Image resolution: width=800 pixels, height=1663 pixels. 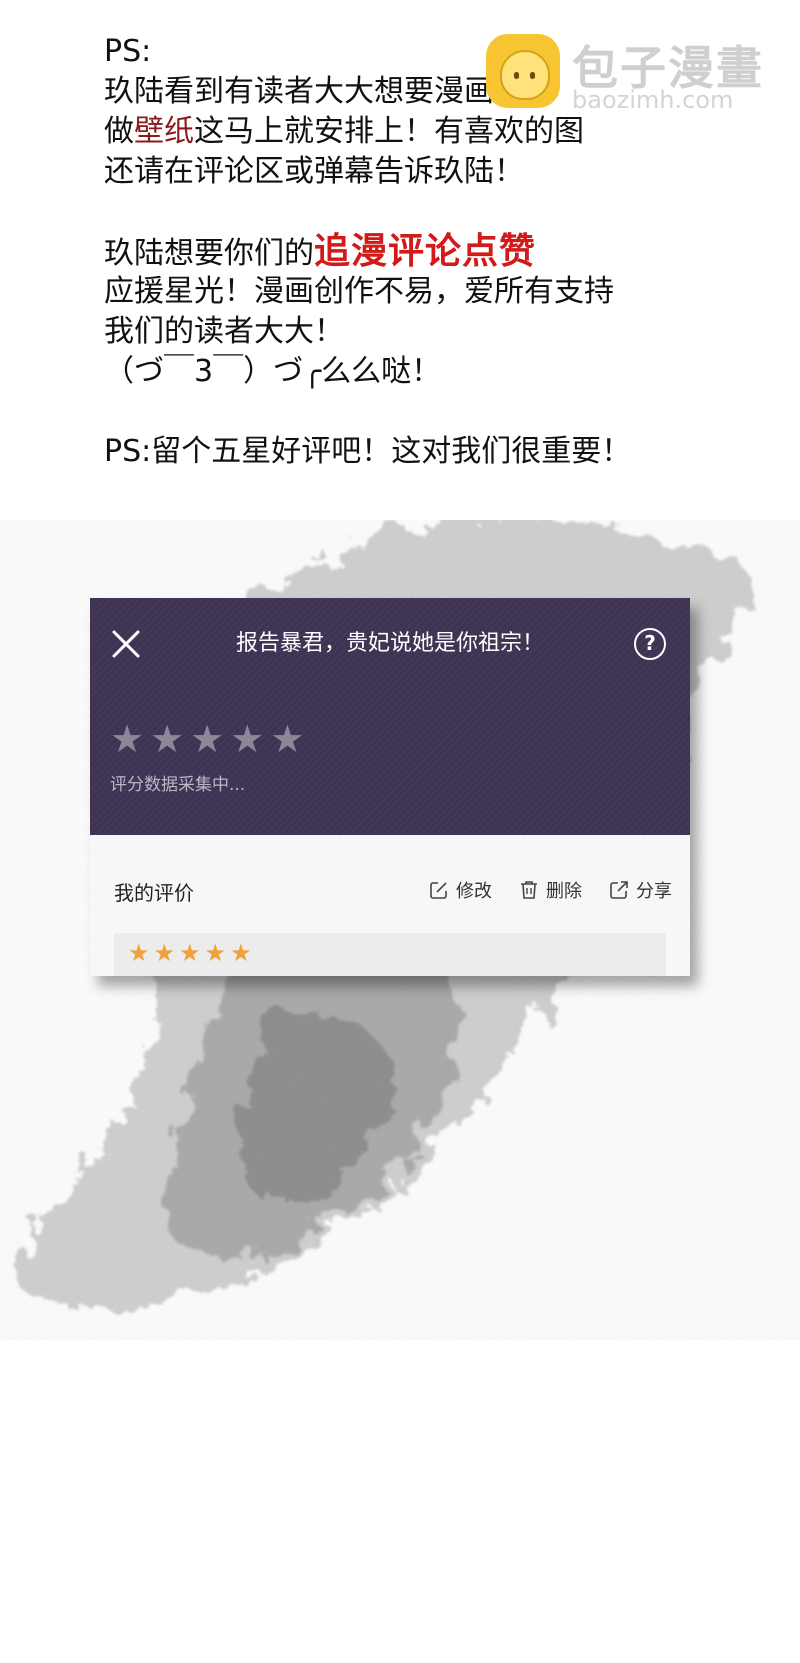 What do you see at coordinates (389, 643) in the screenshot?
I see `comic-title: 报告暴君，贵妃说她是你祖宗！` at bounding box center [389, 643].